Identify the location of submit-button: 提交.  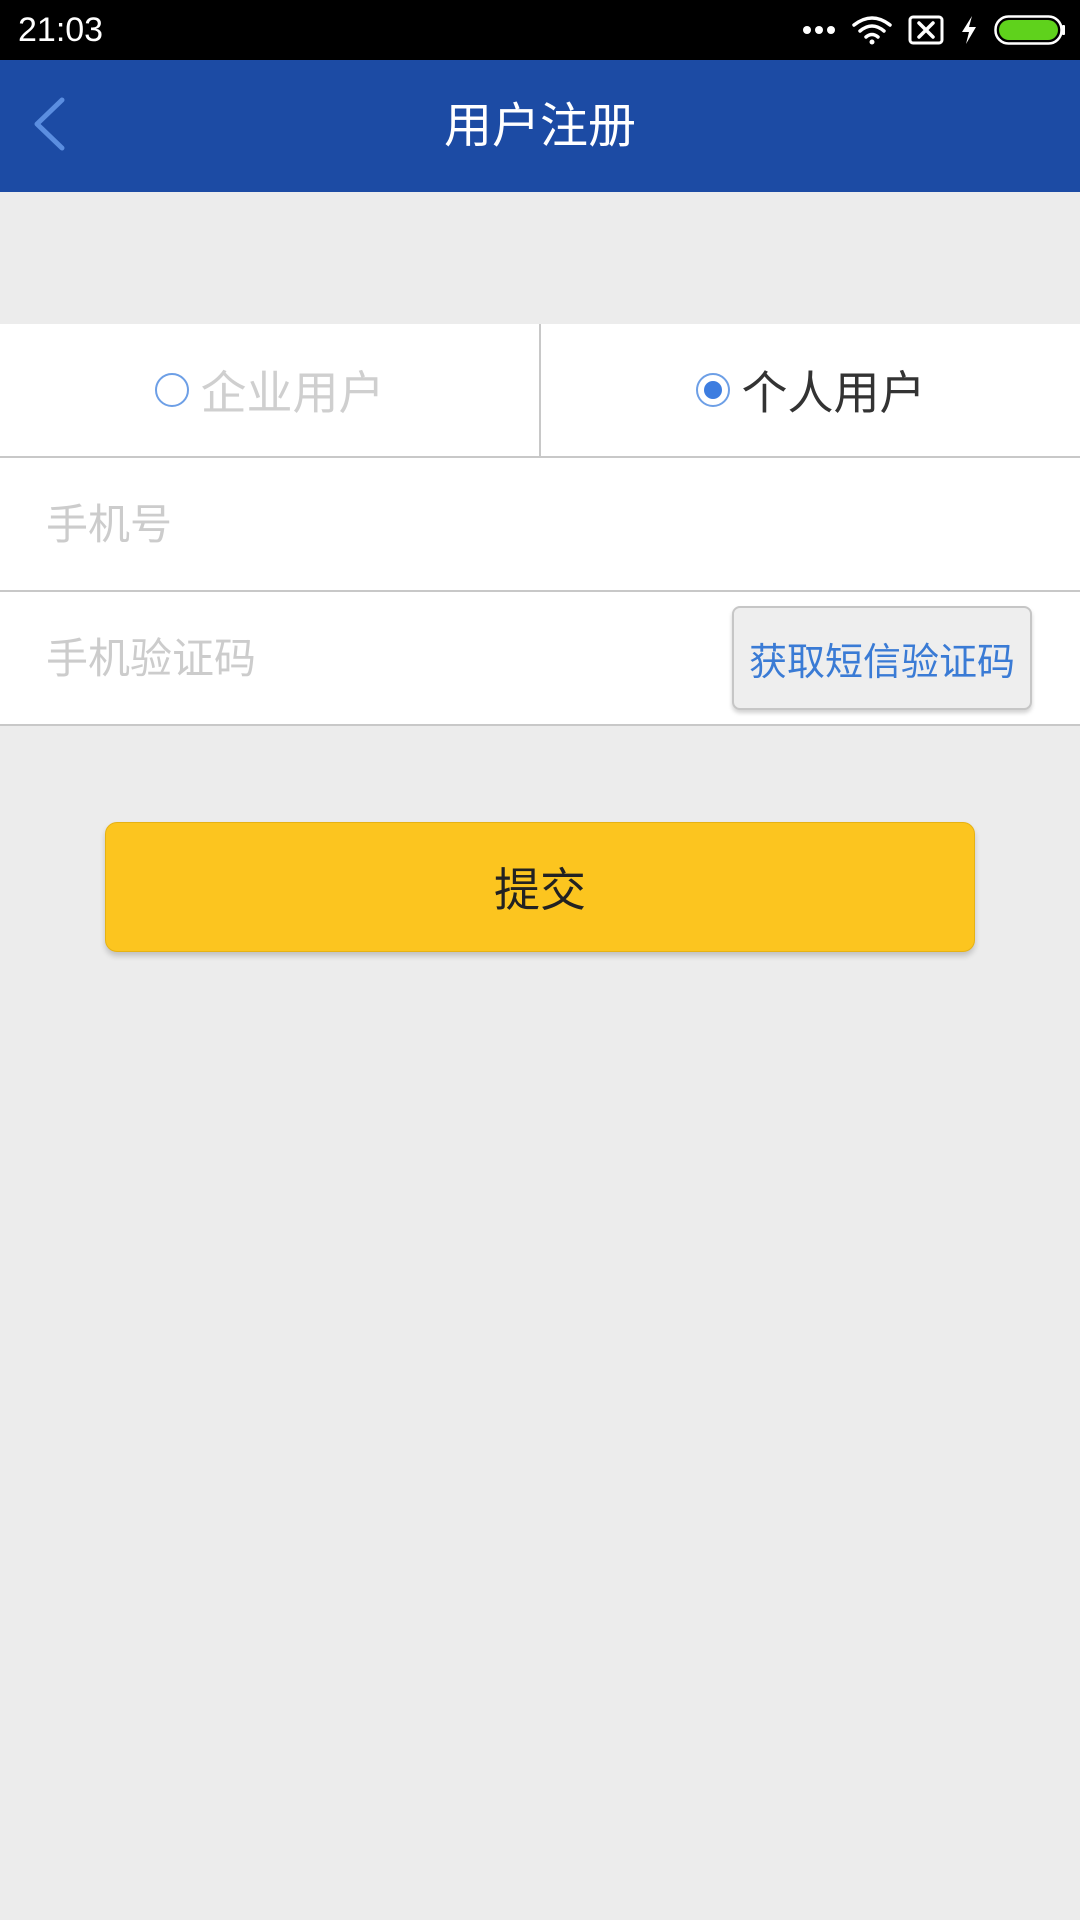
(540, 887).